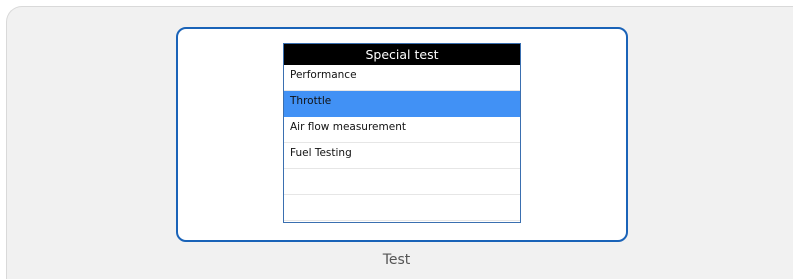  Describe the element at coordinates (402, 54) in the screenshot. I see `menu-title: Special test` at that location.